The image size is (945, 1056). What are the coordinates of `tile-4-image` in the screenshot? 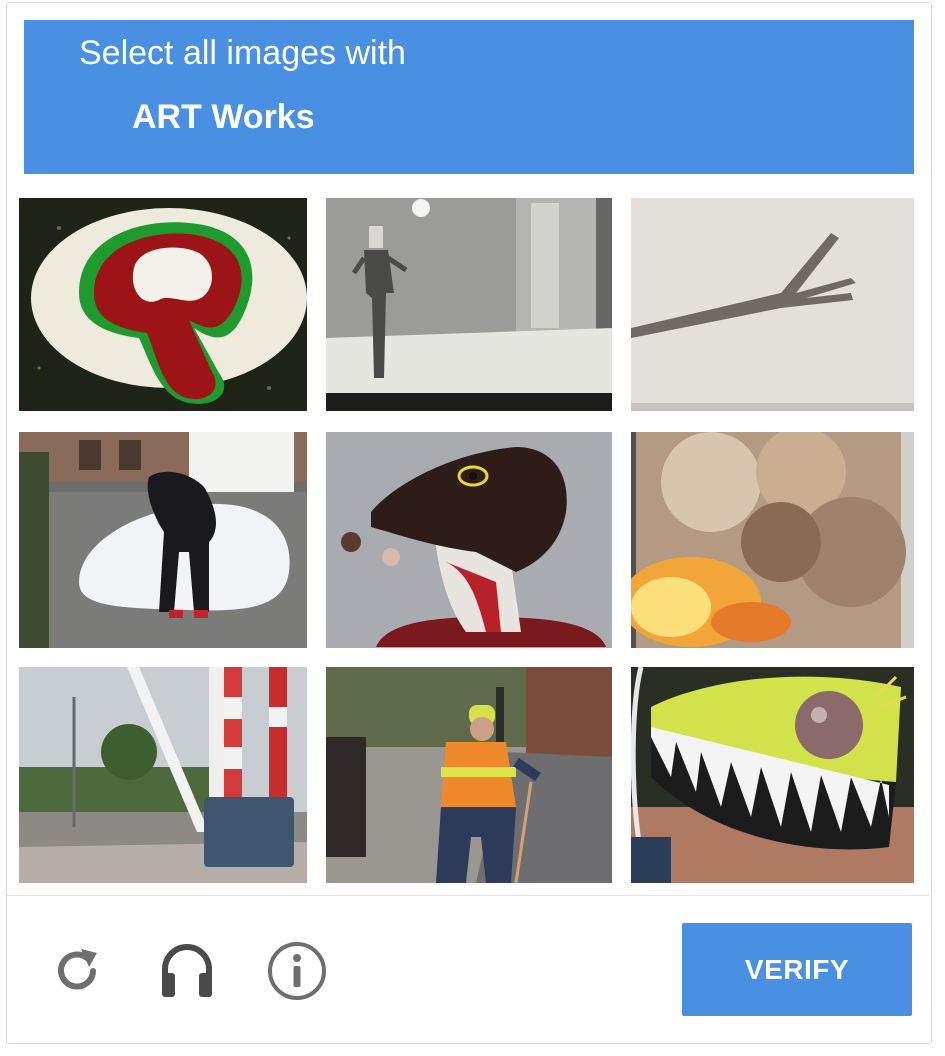 It's located at (163, 540).